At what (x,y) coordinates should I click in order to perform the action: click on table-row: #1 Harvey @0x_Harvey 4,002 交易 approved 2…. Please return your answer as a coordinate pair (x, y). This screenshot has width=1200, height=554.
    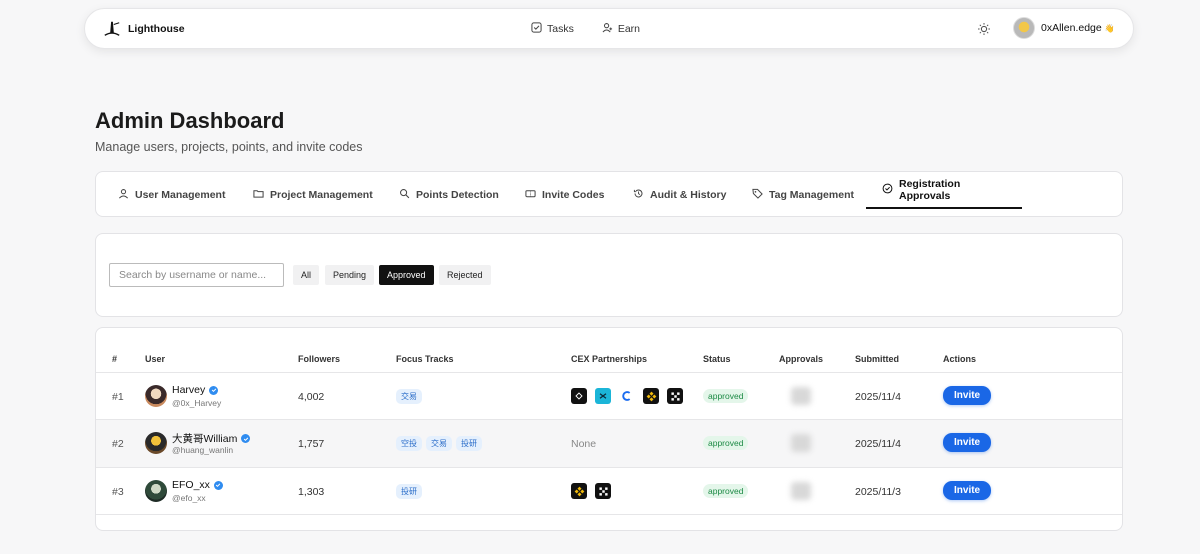
    Looking at the image, I should click on (609, 396).